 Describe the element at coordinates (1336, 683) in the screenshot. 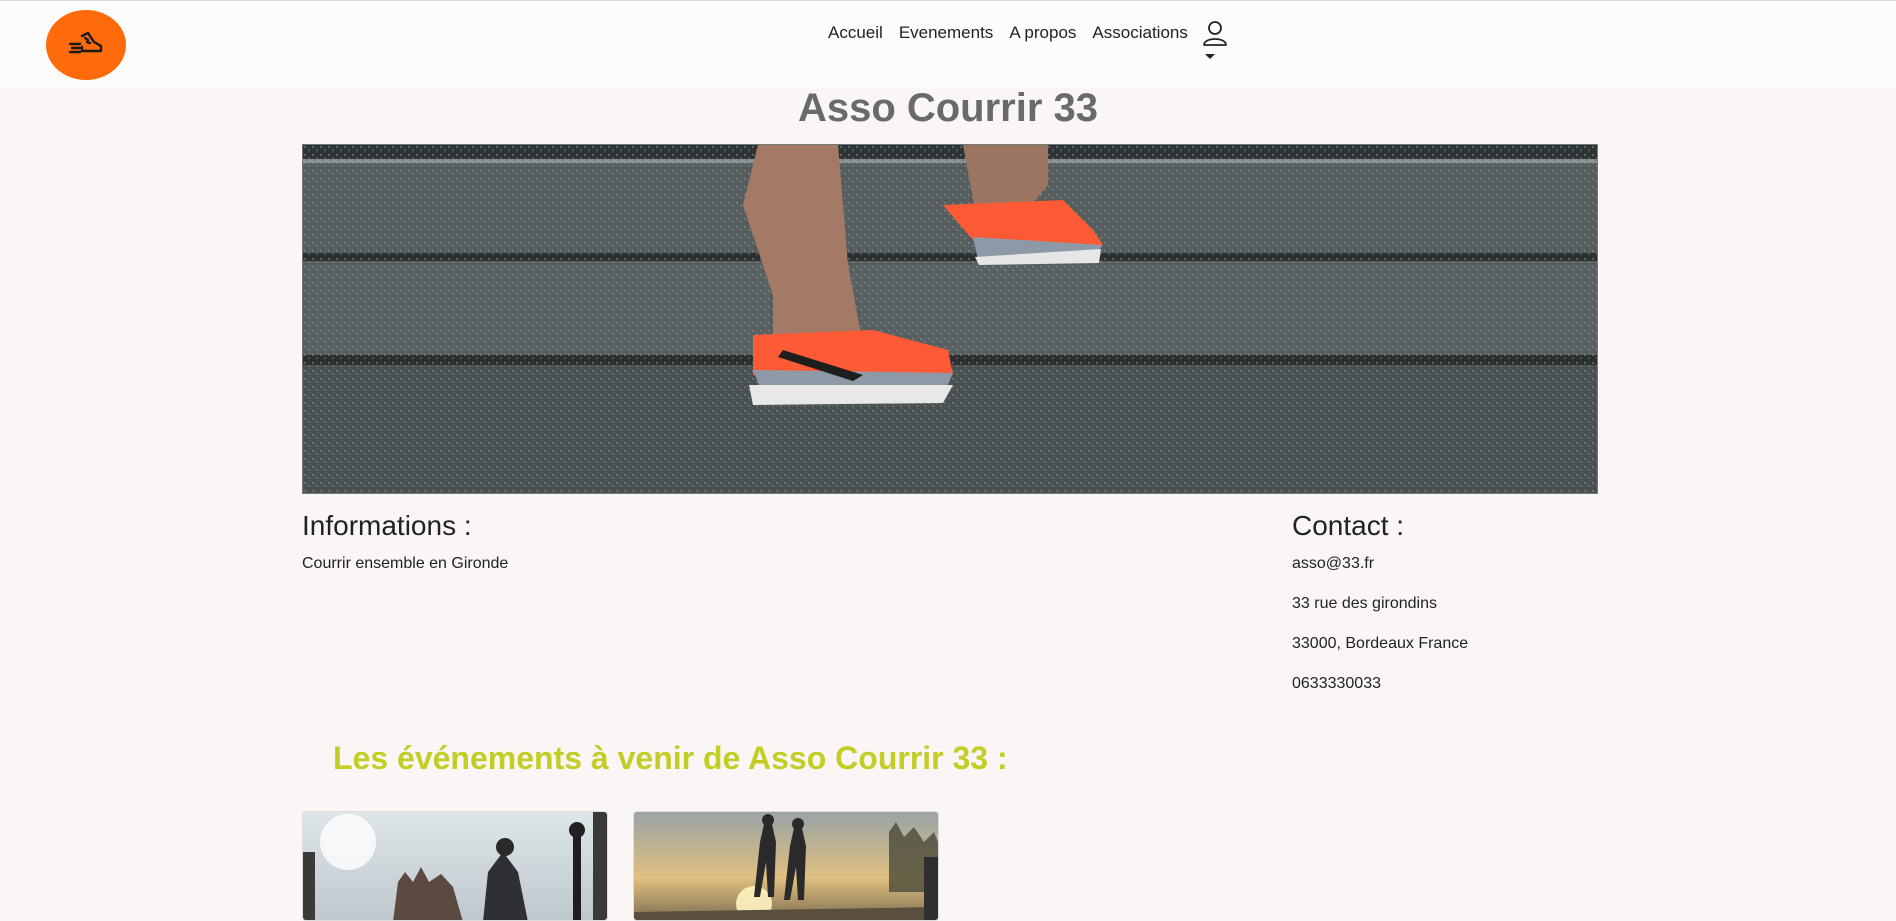

I see `contact-phone: 0633330033` at that location.